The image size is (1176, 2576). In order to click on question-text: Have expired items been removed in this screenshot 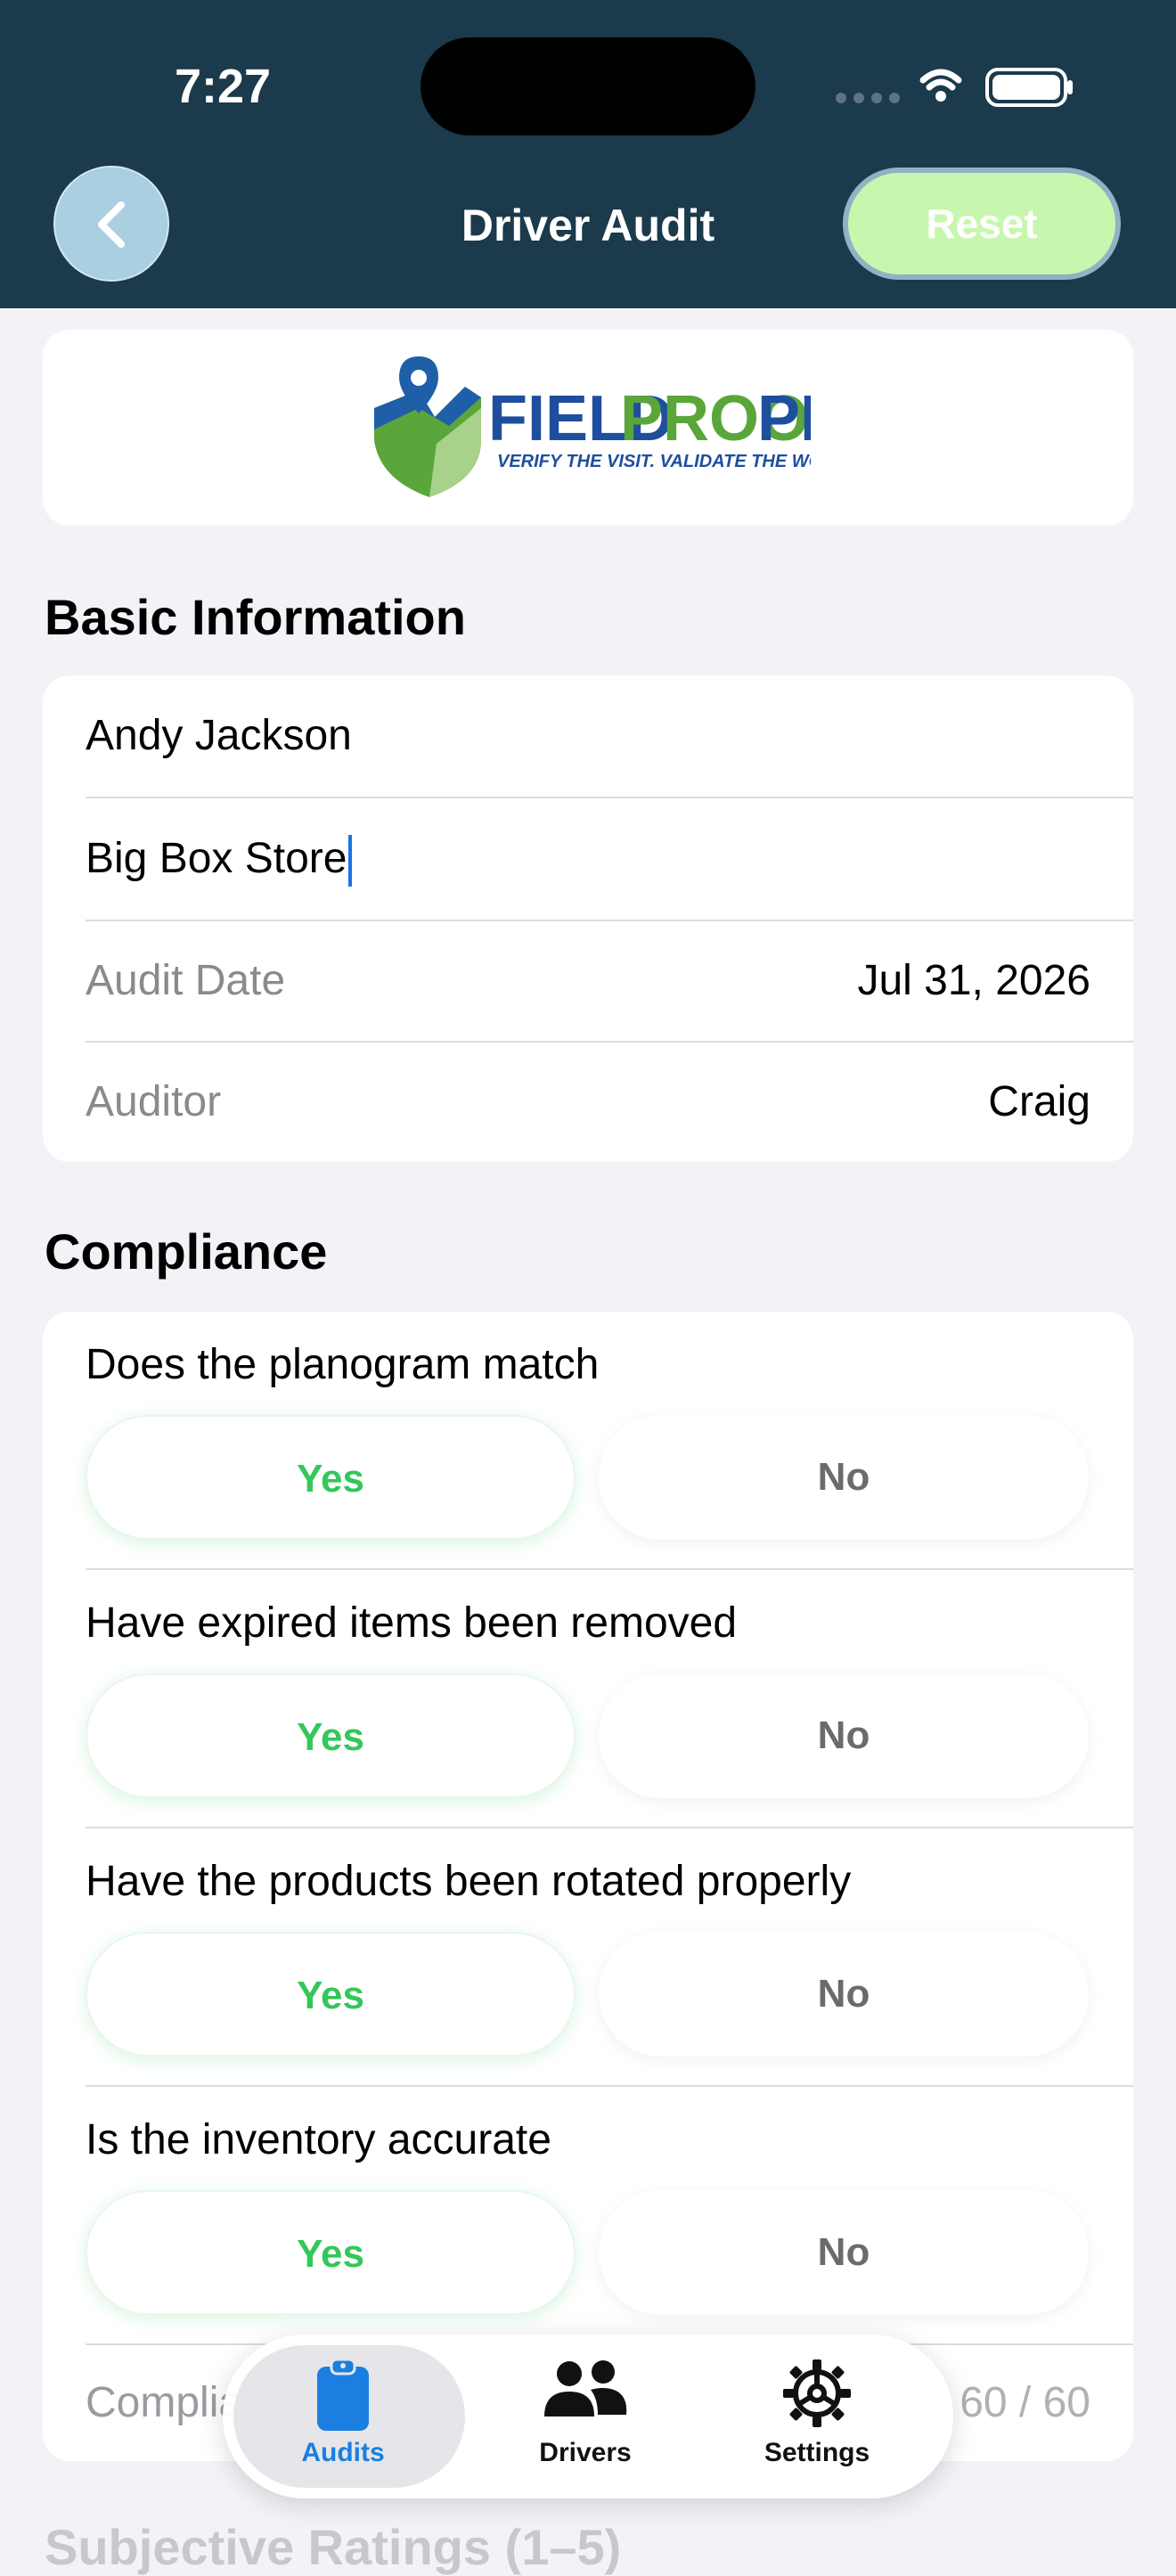, I will do `click(412, 1623)`.